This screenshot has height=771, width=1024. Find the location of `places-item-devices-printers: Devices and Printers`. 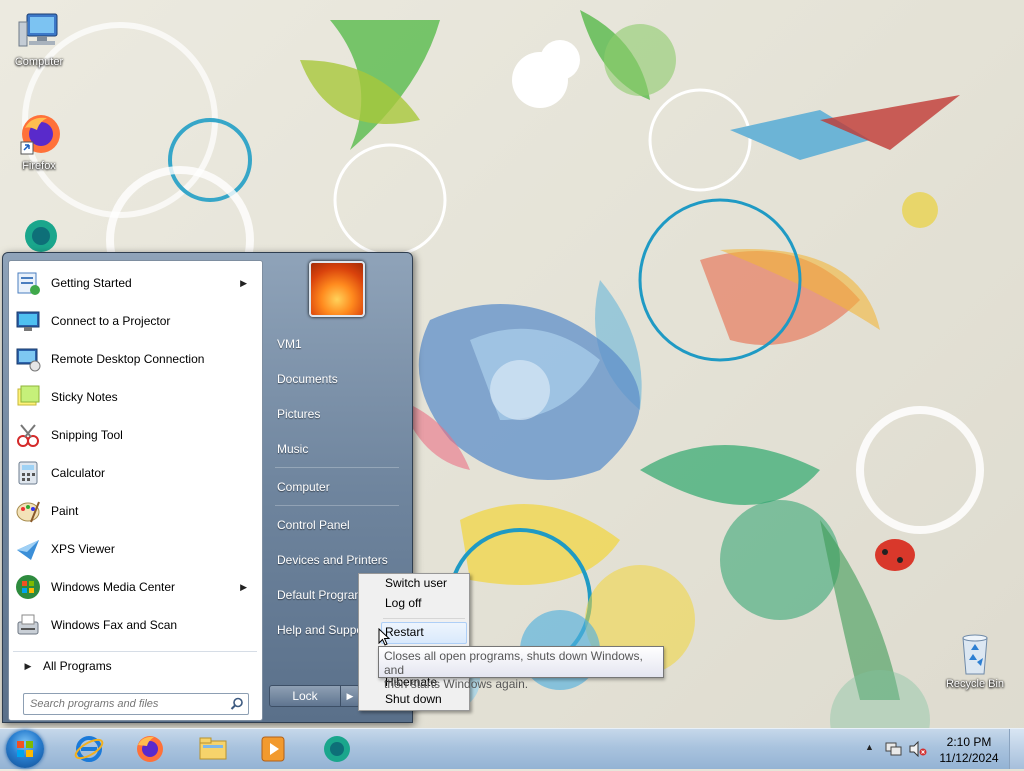

places-item-devices-printers: Devices and Printers is located at coordinates (332, 560).